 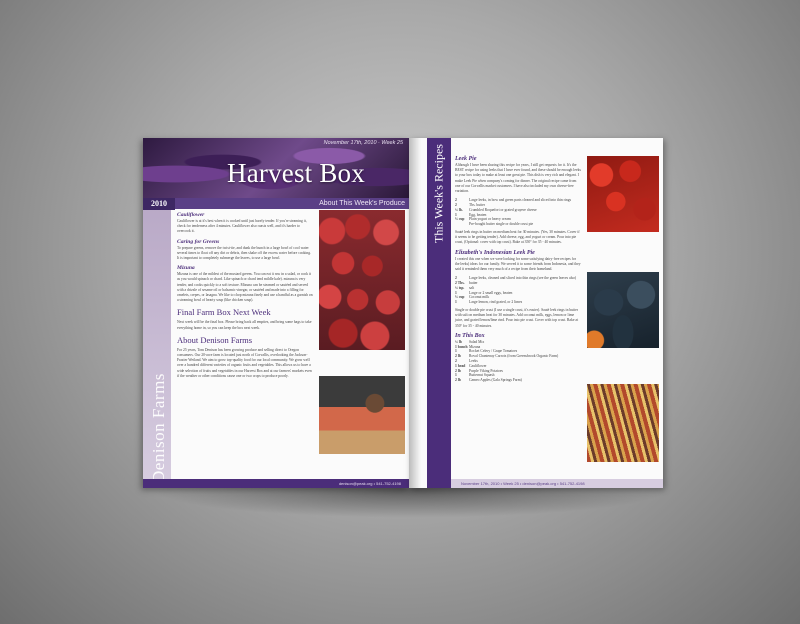 What do you see at coordinates (458, 380) in the screenshot?
I see `box-item-quantity: 2 lb` at bounding box center [458, 380].